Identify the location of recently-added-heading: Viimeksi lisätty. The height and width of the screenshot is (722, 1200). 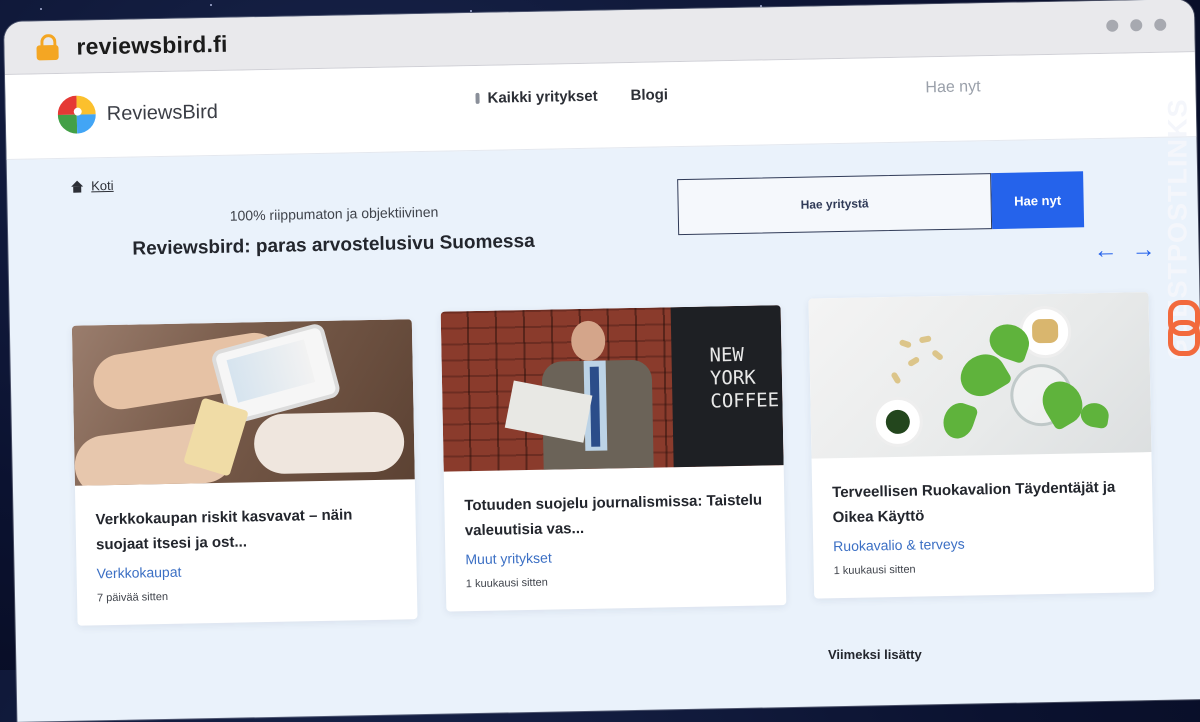
(875, 654).